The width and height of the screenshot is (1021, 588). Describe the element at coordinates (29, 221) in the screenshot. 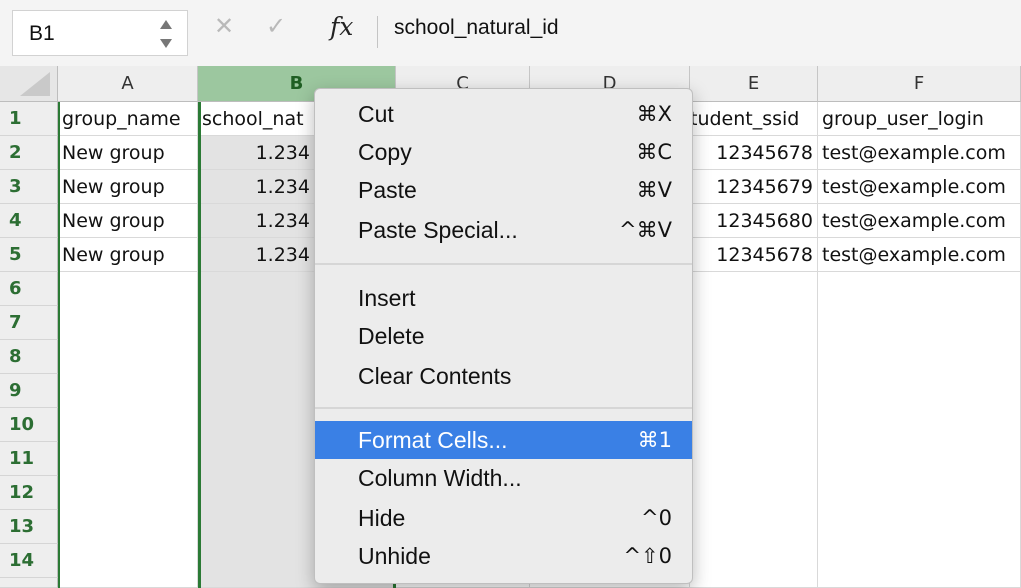

I see `row-header: 4` at that location.